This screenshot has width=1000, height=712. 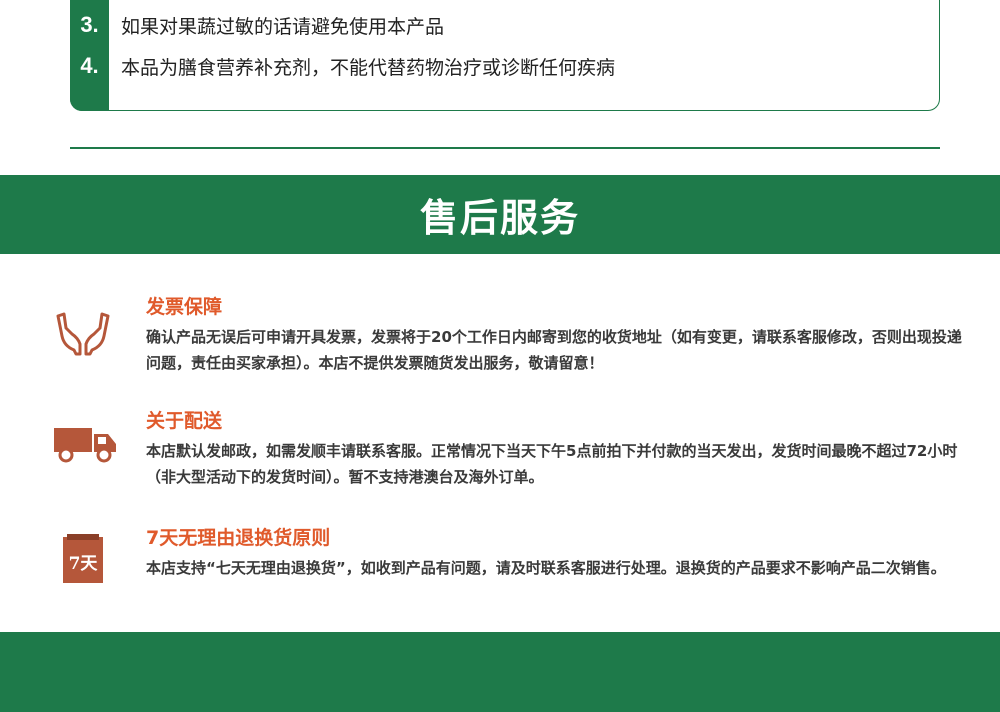 What do you see at coordinates (83, 564) in the screenshot?
I see `calendar-label: 7天` at bounding box center [83, 564].